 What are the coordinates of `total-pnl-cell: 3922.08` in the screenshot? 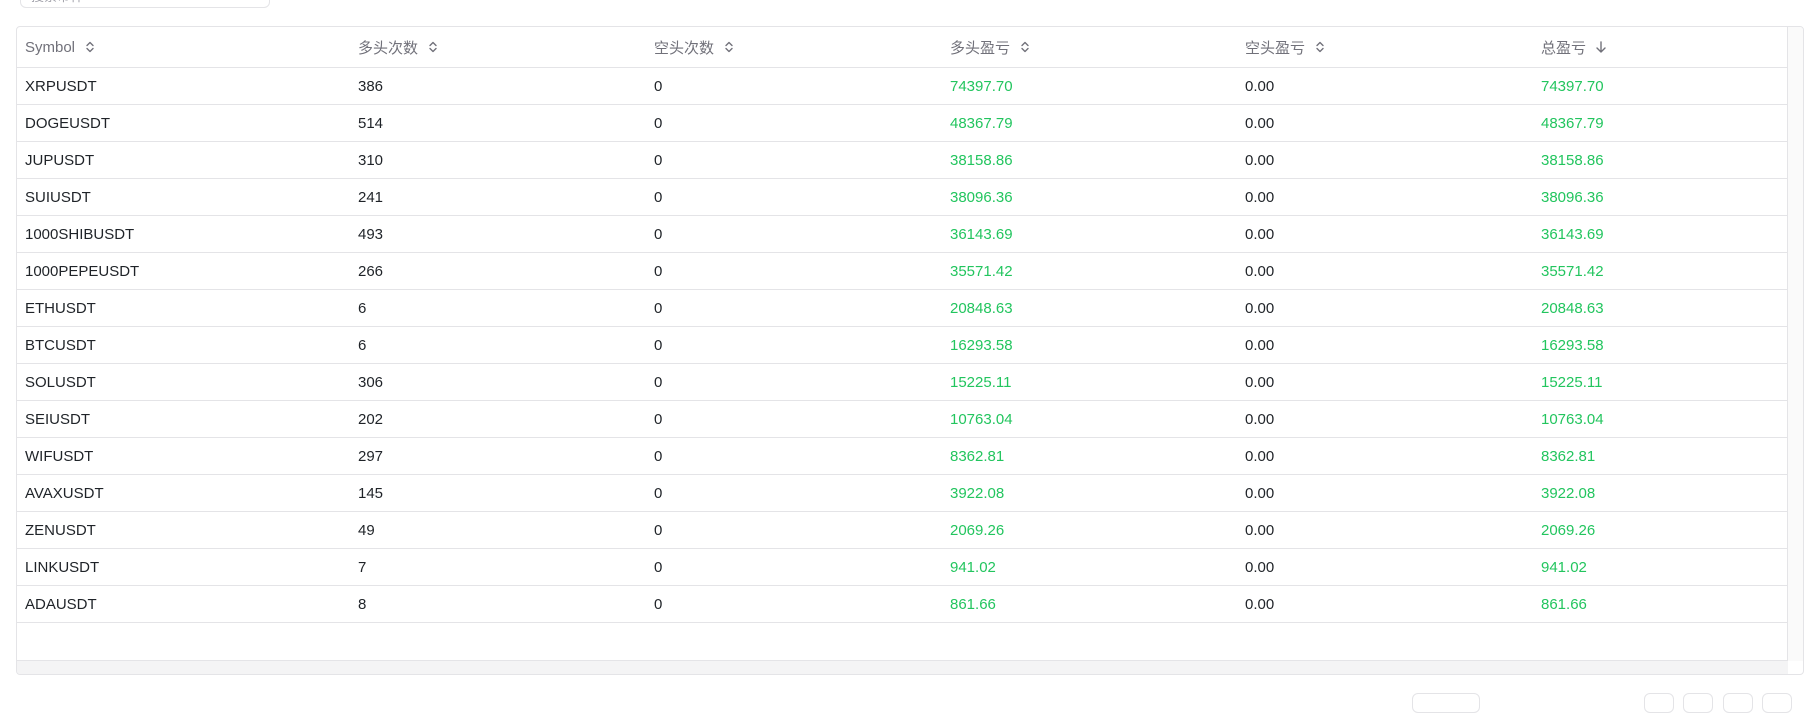 It's located at (1660, 493).